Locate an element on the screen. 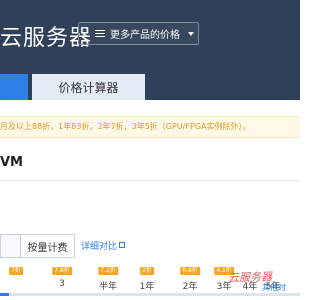 The image size is (320, 300). detailed-compare-link: 详细对比 is located at coordinates (103, 245).